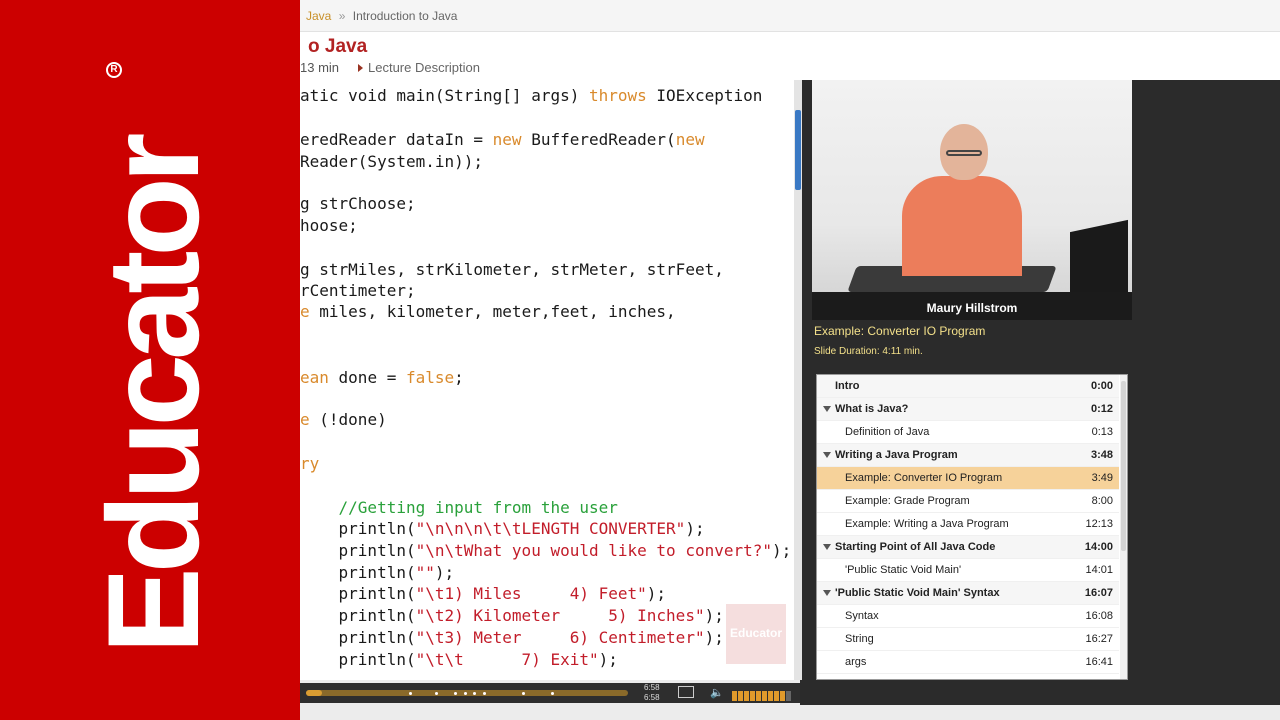  I want to click on chapter-item-row: Example: Grade Program 8:00, so click(968, 501).